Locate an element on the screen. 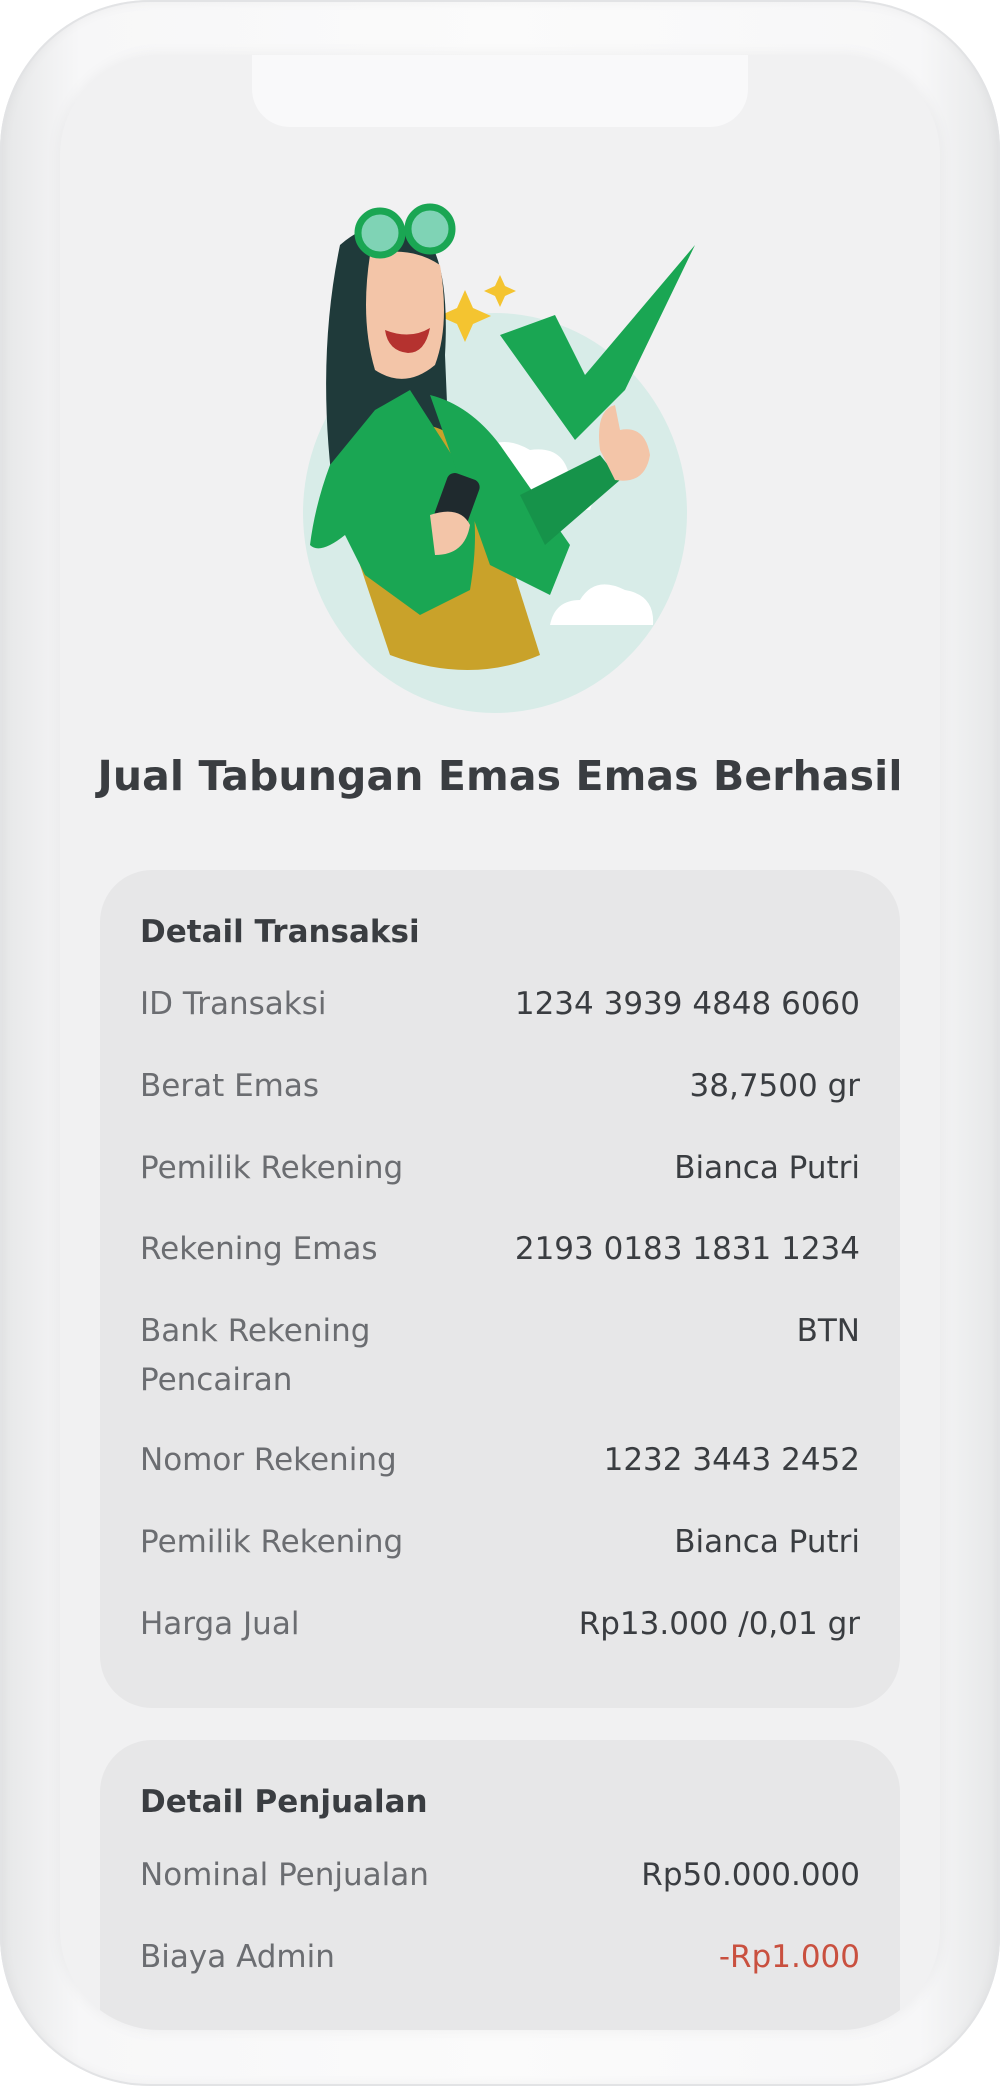 This screenshot has height=2086, width=1000. account-number-label: Nomor Rekening is located at coordinates (268, 1460).